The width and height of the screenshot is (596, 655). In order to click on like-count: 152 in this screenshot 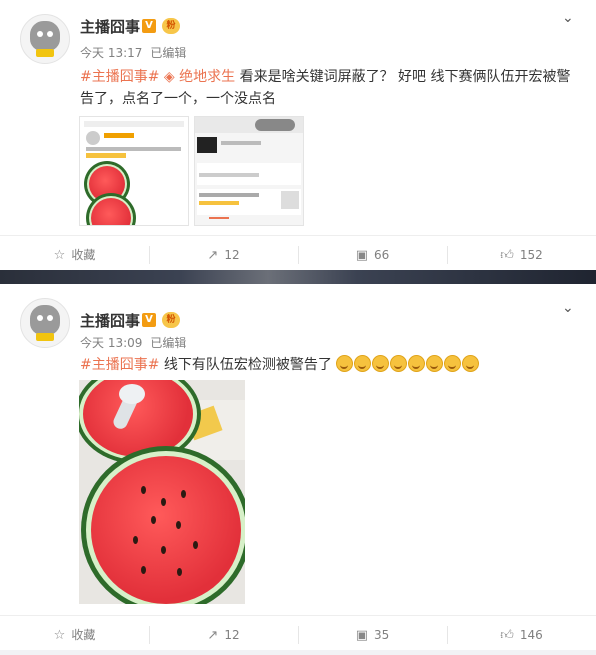, I will do `click(531, 255)`.